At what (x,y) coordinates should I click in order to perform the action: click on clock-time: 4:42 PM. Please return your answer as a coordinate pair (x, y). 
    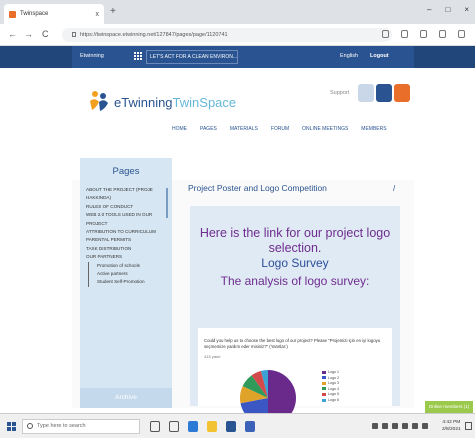
    Looking at the image, I should click on (451, 422).